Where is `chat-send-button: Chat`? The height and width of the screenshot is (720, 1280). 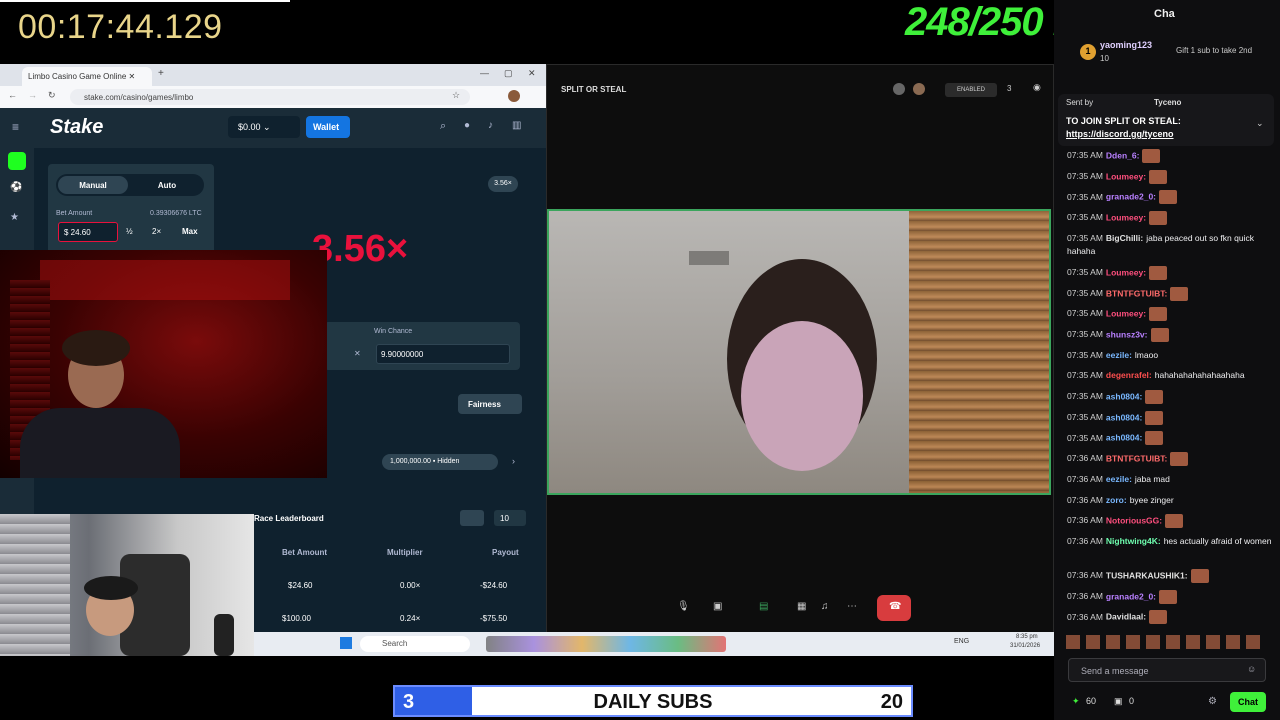
chat-send-button: Chat is located at coordinates (1248, 702).